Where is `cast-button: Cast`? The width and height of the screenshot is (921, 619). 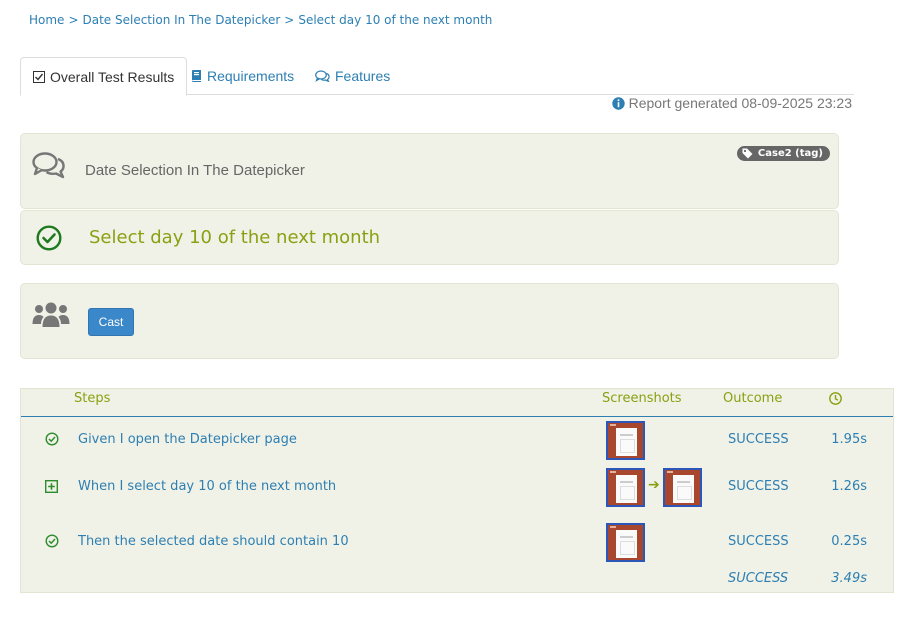 cast-button: Cast is located at coordinates (111, 322).